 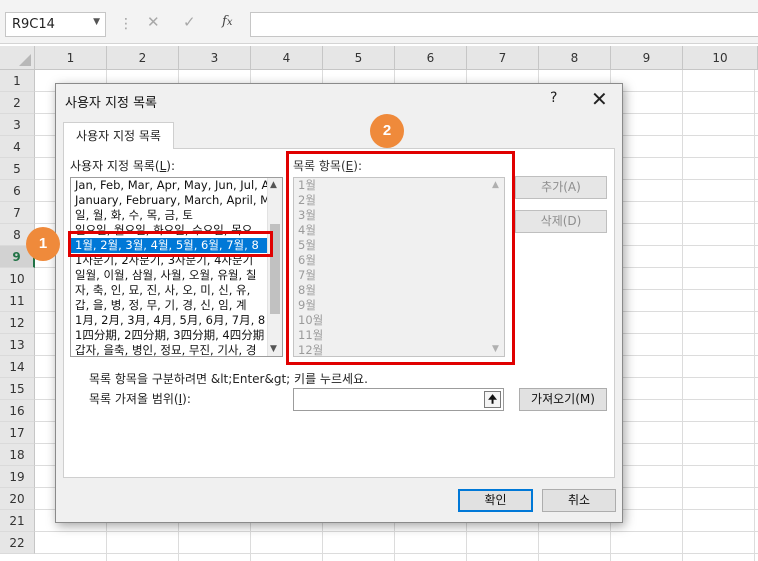 I want to click on row-header: 12, so click(x=17, y=323).